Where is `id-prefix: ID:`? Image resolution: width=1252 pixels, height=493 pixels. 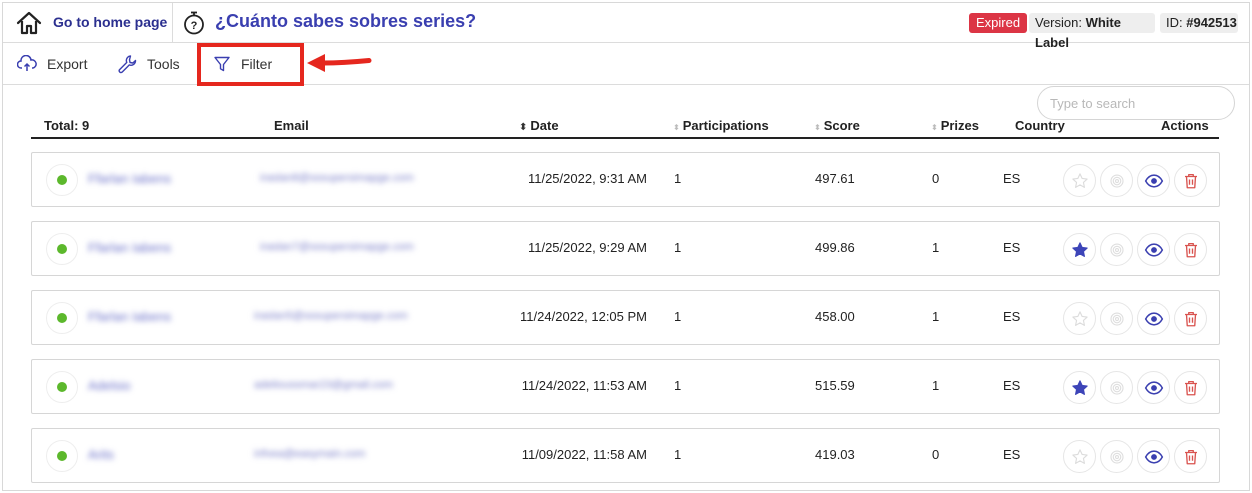 id-prefix: ID: is located at coordinates (1176, 22).